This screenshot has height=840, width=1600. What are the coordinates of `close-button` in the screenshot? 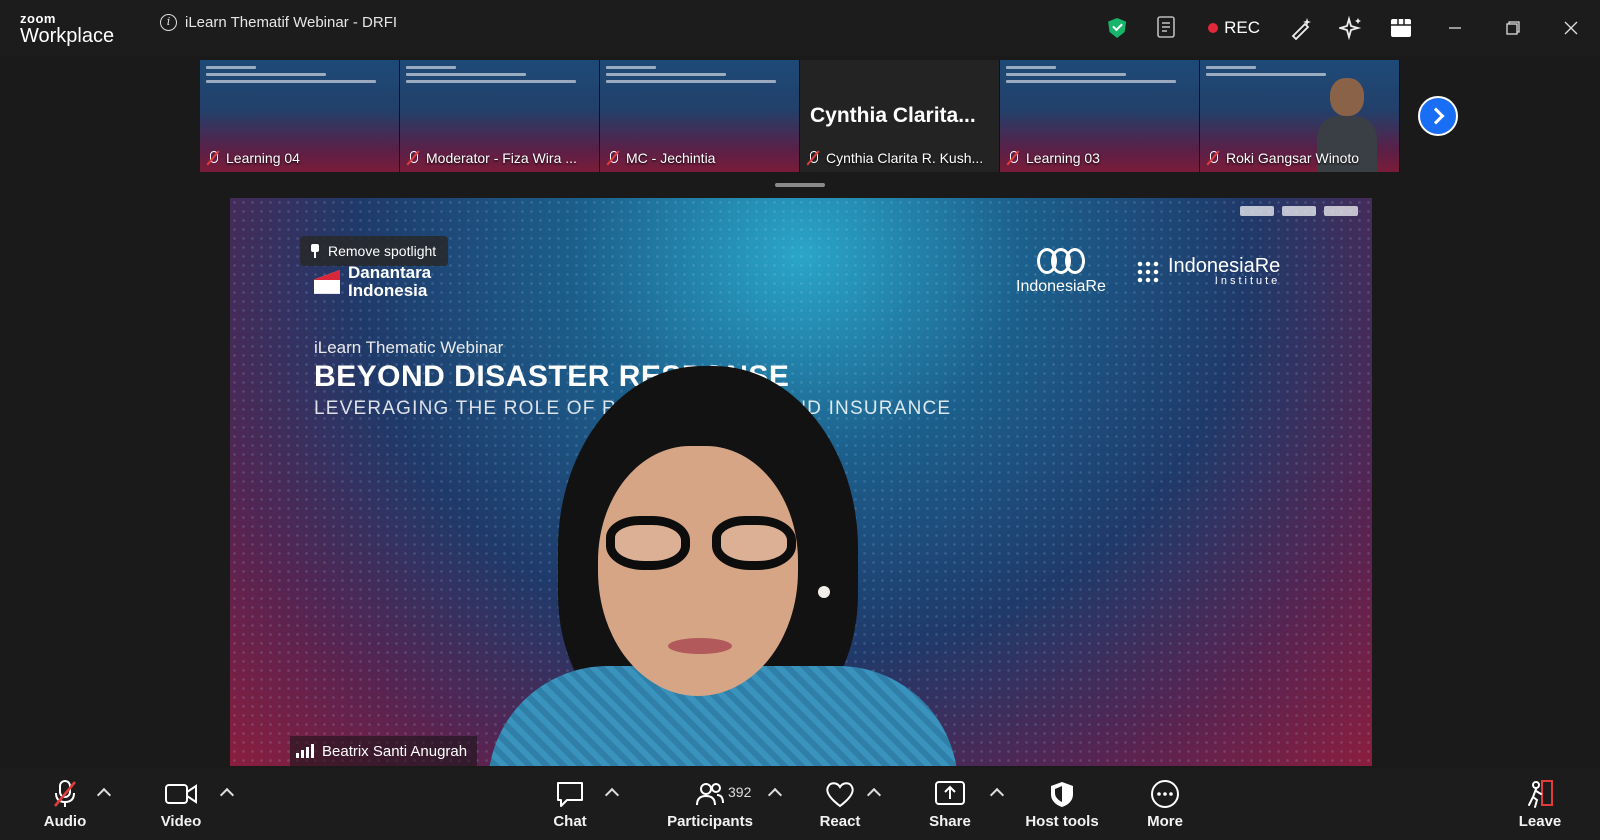 It's located at (1571, 28).